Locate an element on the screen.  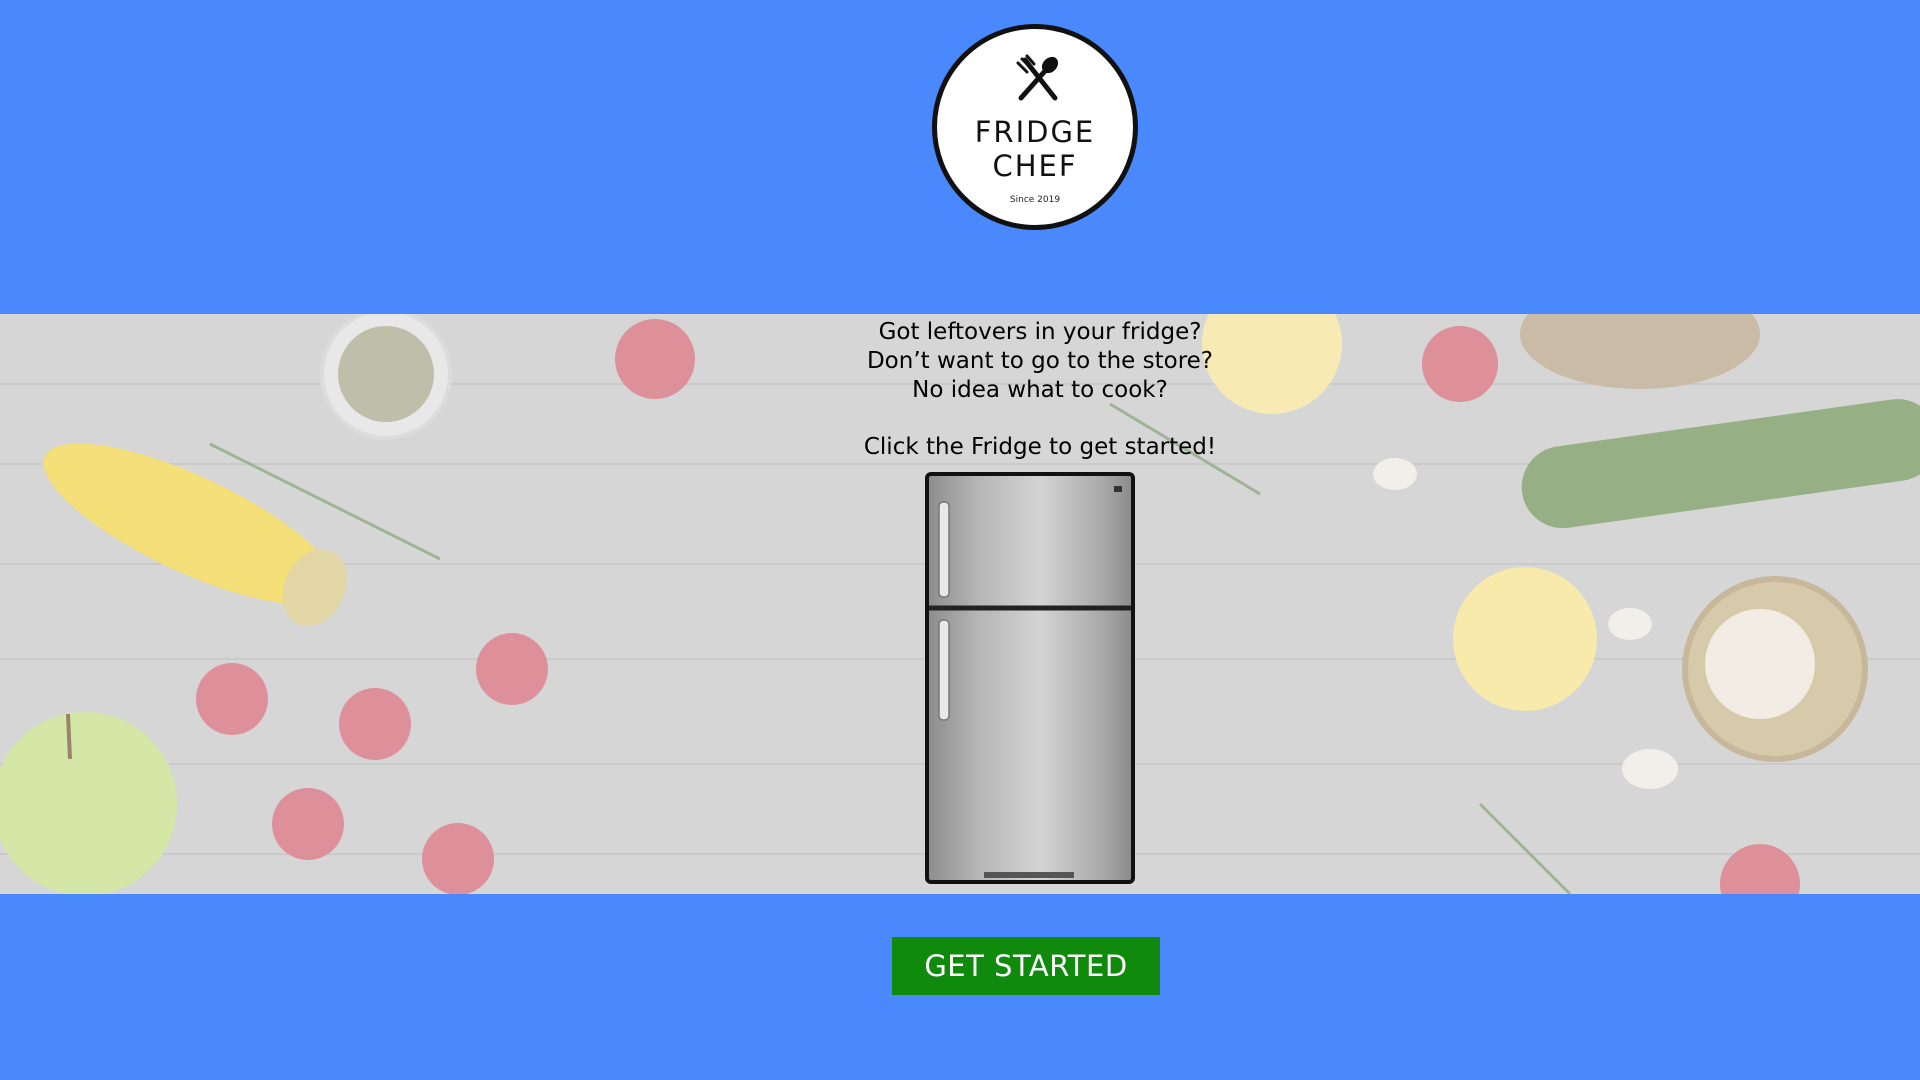
logo-since-text: Since 2019 is located at coordinates (1035, 200).